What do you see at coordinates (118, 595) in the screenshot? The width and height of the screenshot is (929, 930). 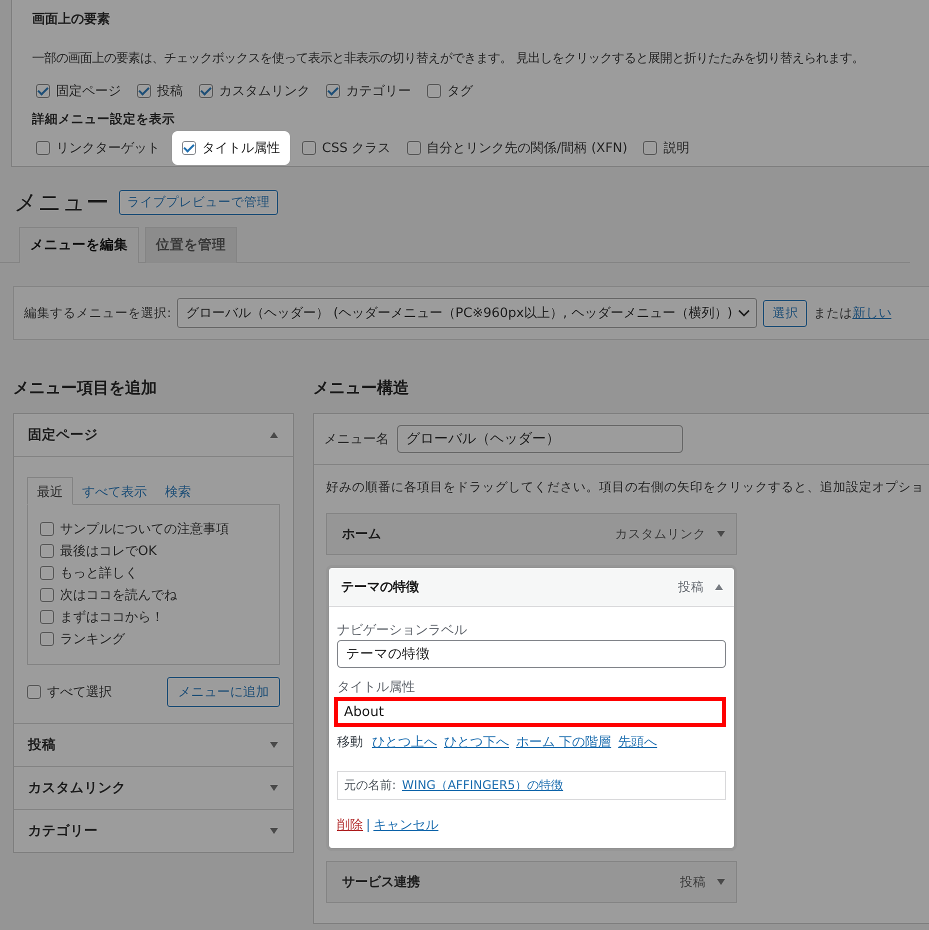 I see `checkbox-label: 次はココを読んでね` at bounding box center [118, 595].